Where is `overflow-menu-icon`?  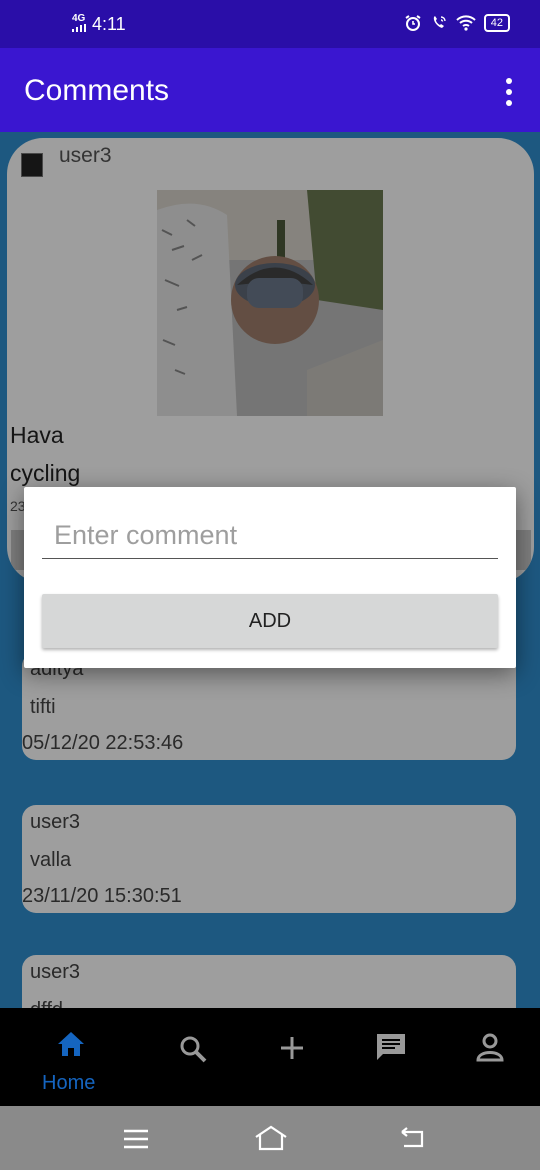 overflow-menu-icon is located at coordinates (509, 92).